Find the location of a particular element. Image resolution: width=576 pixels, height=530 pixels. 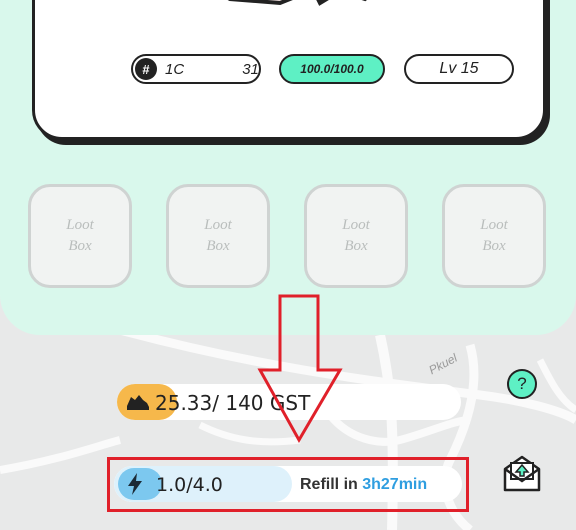

sneaker-id-suffix: 31 is located at coordinates (250, 69).